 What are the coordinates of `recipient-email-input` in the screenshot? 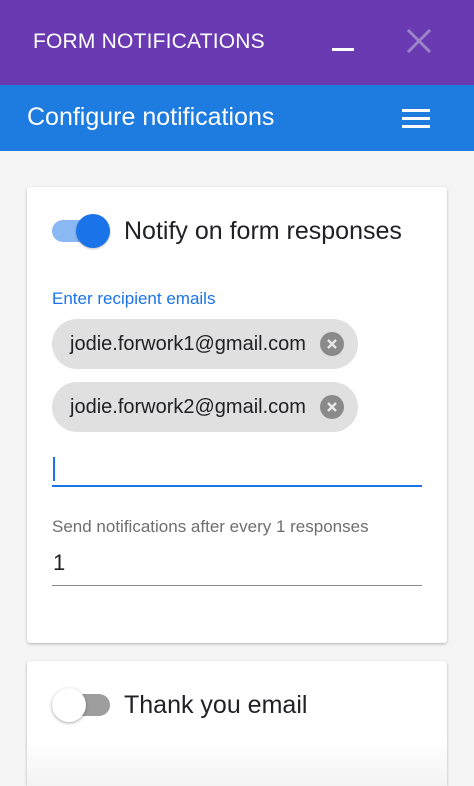 It's located at (237, 466).